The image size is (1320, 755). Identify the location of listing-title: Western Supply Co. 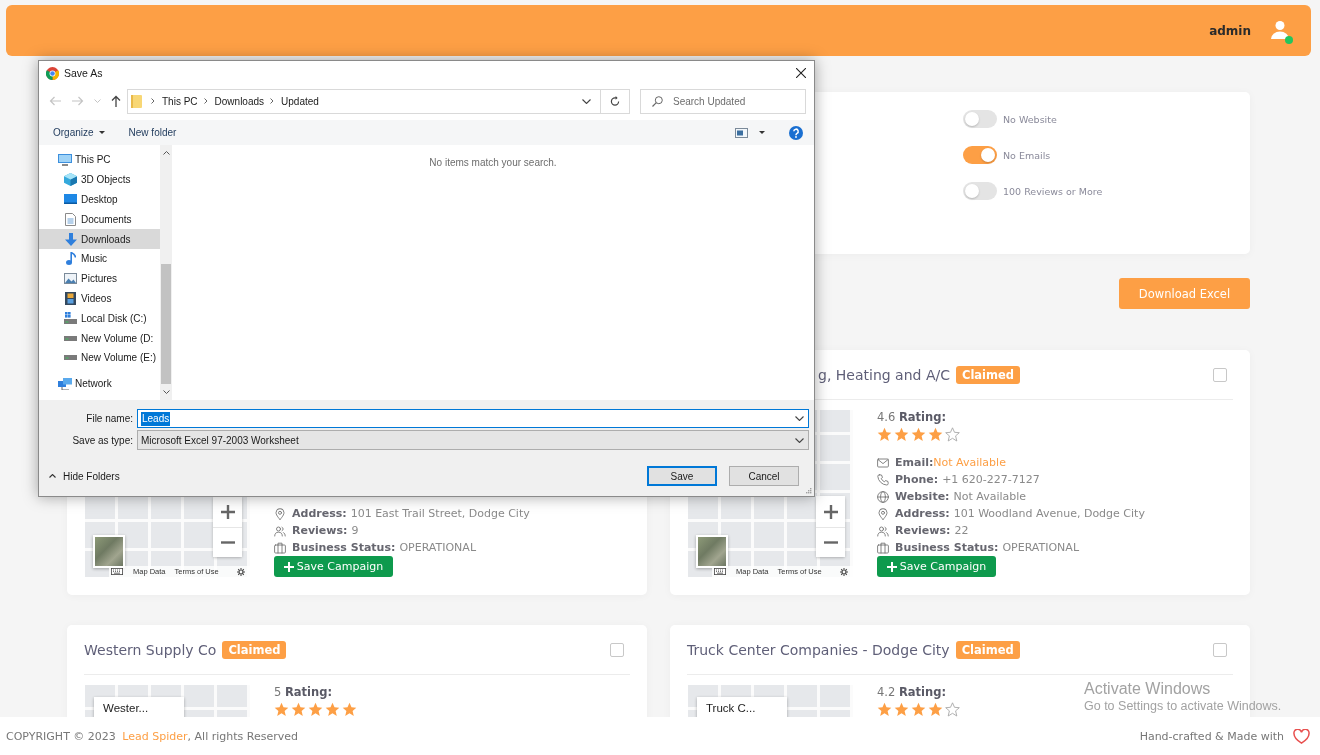
(150, 649).